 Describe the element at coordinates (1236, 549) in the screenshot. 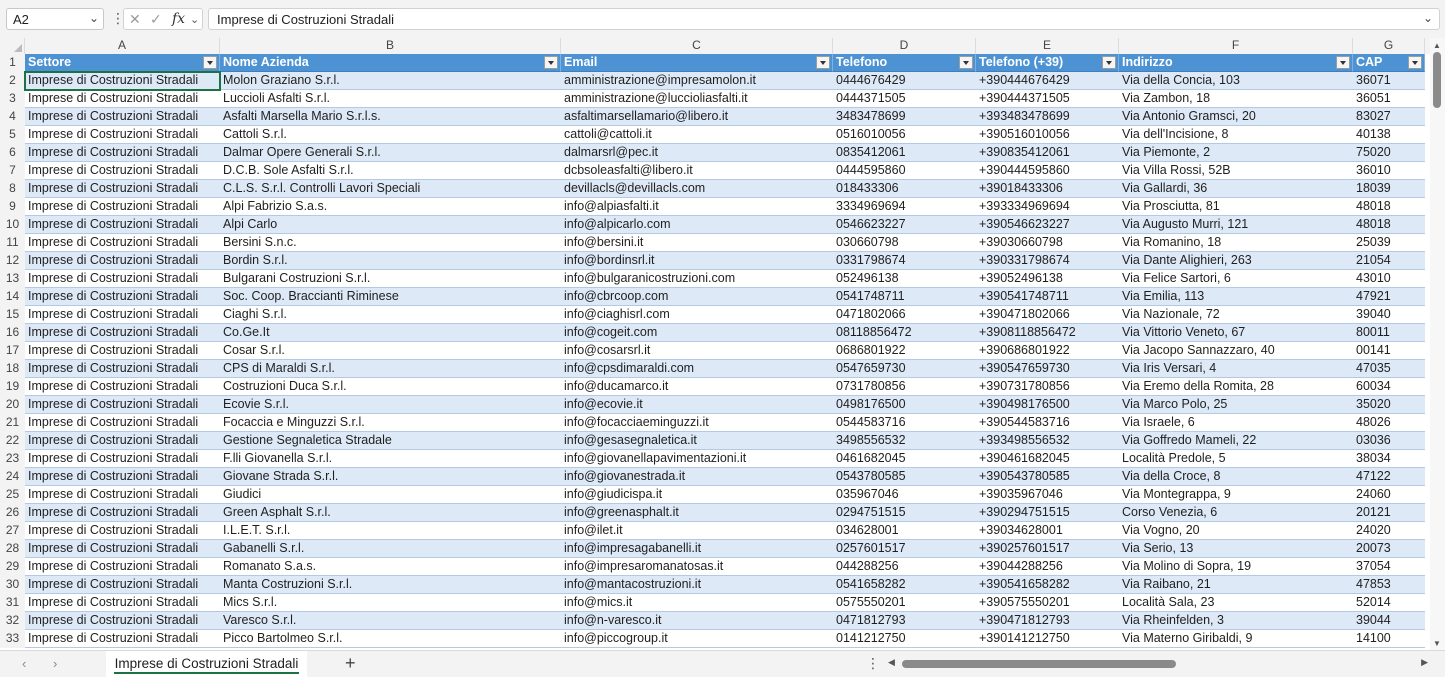

I see `table-cell: Via Serio, 13` at that location.